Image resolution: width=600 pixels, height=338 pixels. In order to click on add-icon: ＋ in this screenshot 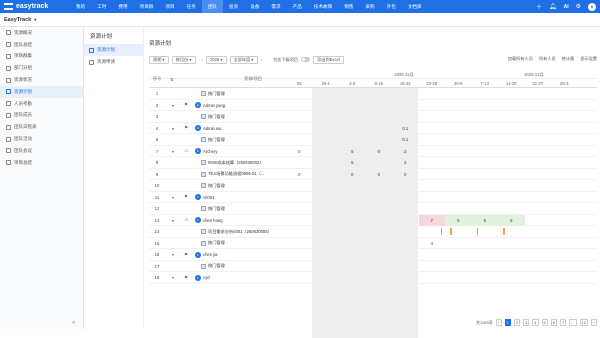, I will do `click(539, 6)`.